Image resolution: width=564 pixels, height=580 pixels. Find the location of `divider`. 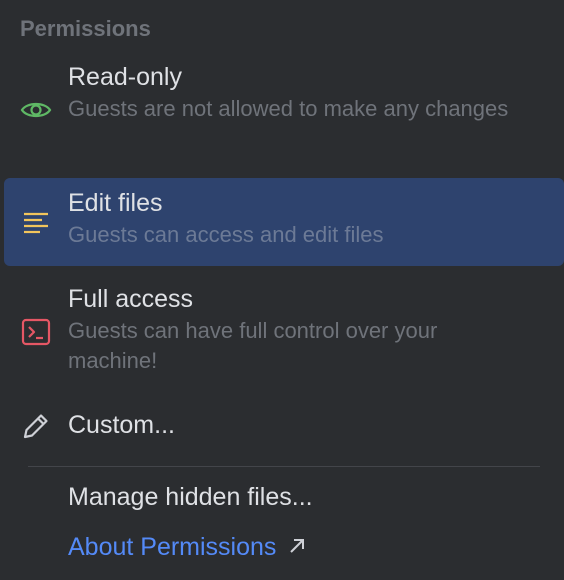

divider is located at coordinates (284, 466).